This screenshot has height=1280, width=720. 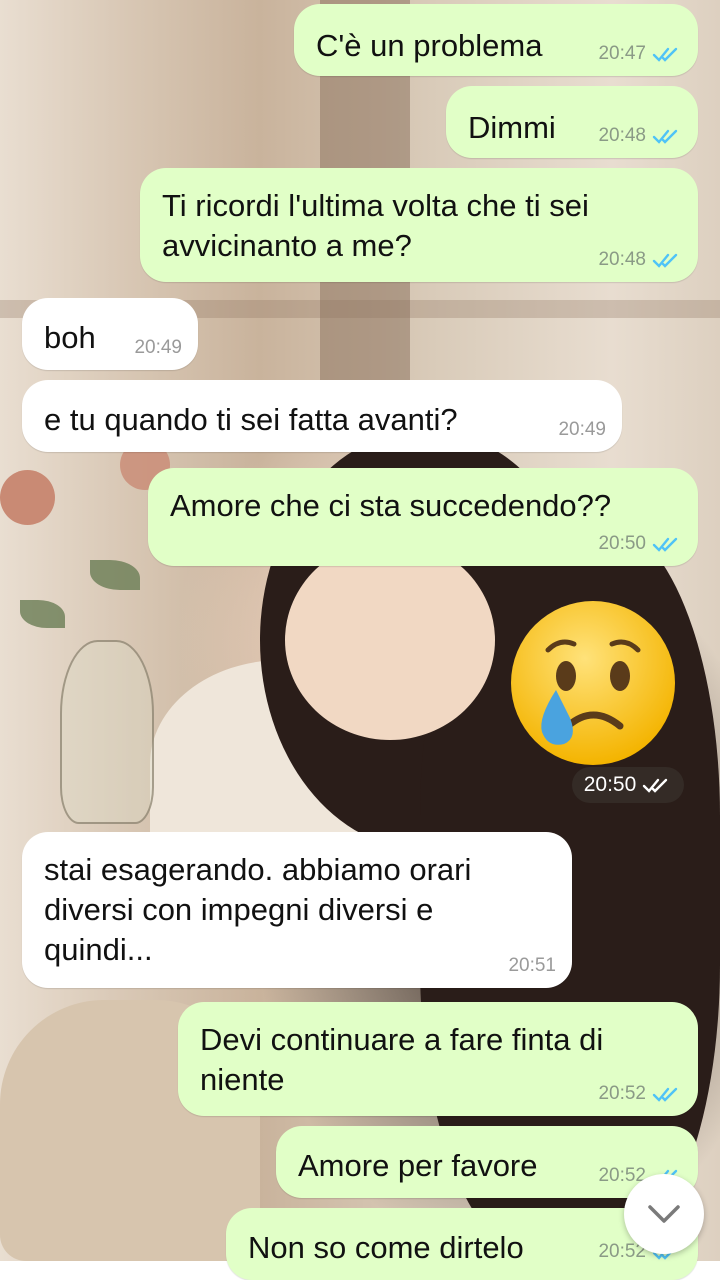 I want to click on message-time: 20:51, so click(x=532, y=965).